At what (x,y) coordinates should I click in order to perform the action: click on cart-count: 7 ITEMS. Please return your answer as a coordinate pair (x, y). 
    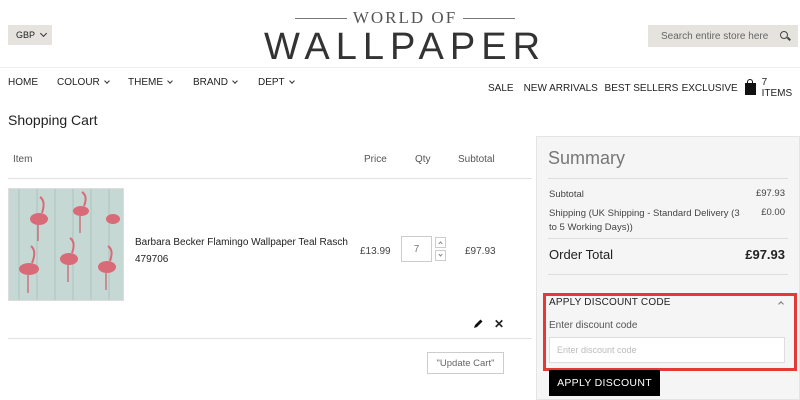
    Looking at the image, I should click on (777, 88).